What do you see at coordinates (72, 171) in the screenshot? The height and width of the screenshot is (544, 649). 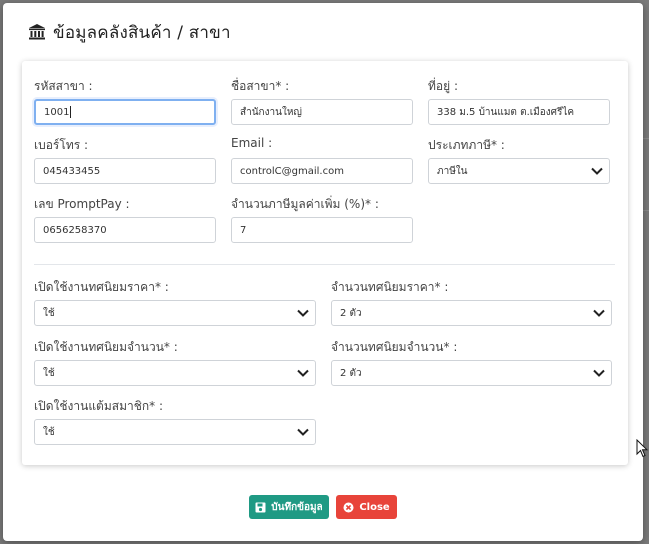 I see `phone-value: 045433455` at bounding box center [72, 171].